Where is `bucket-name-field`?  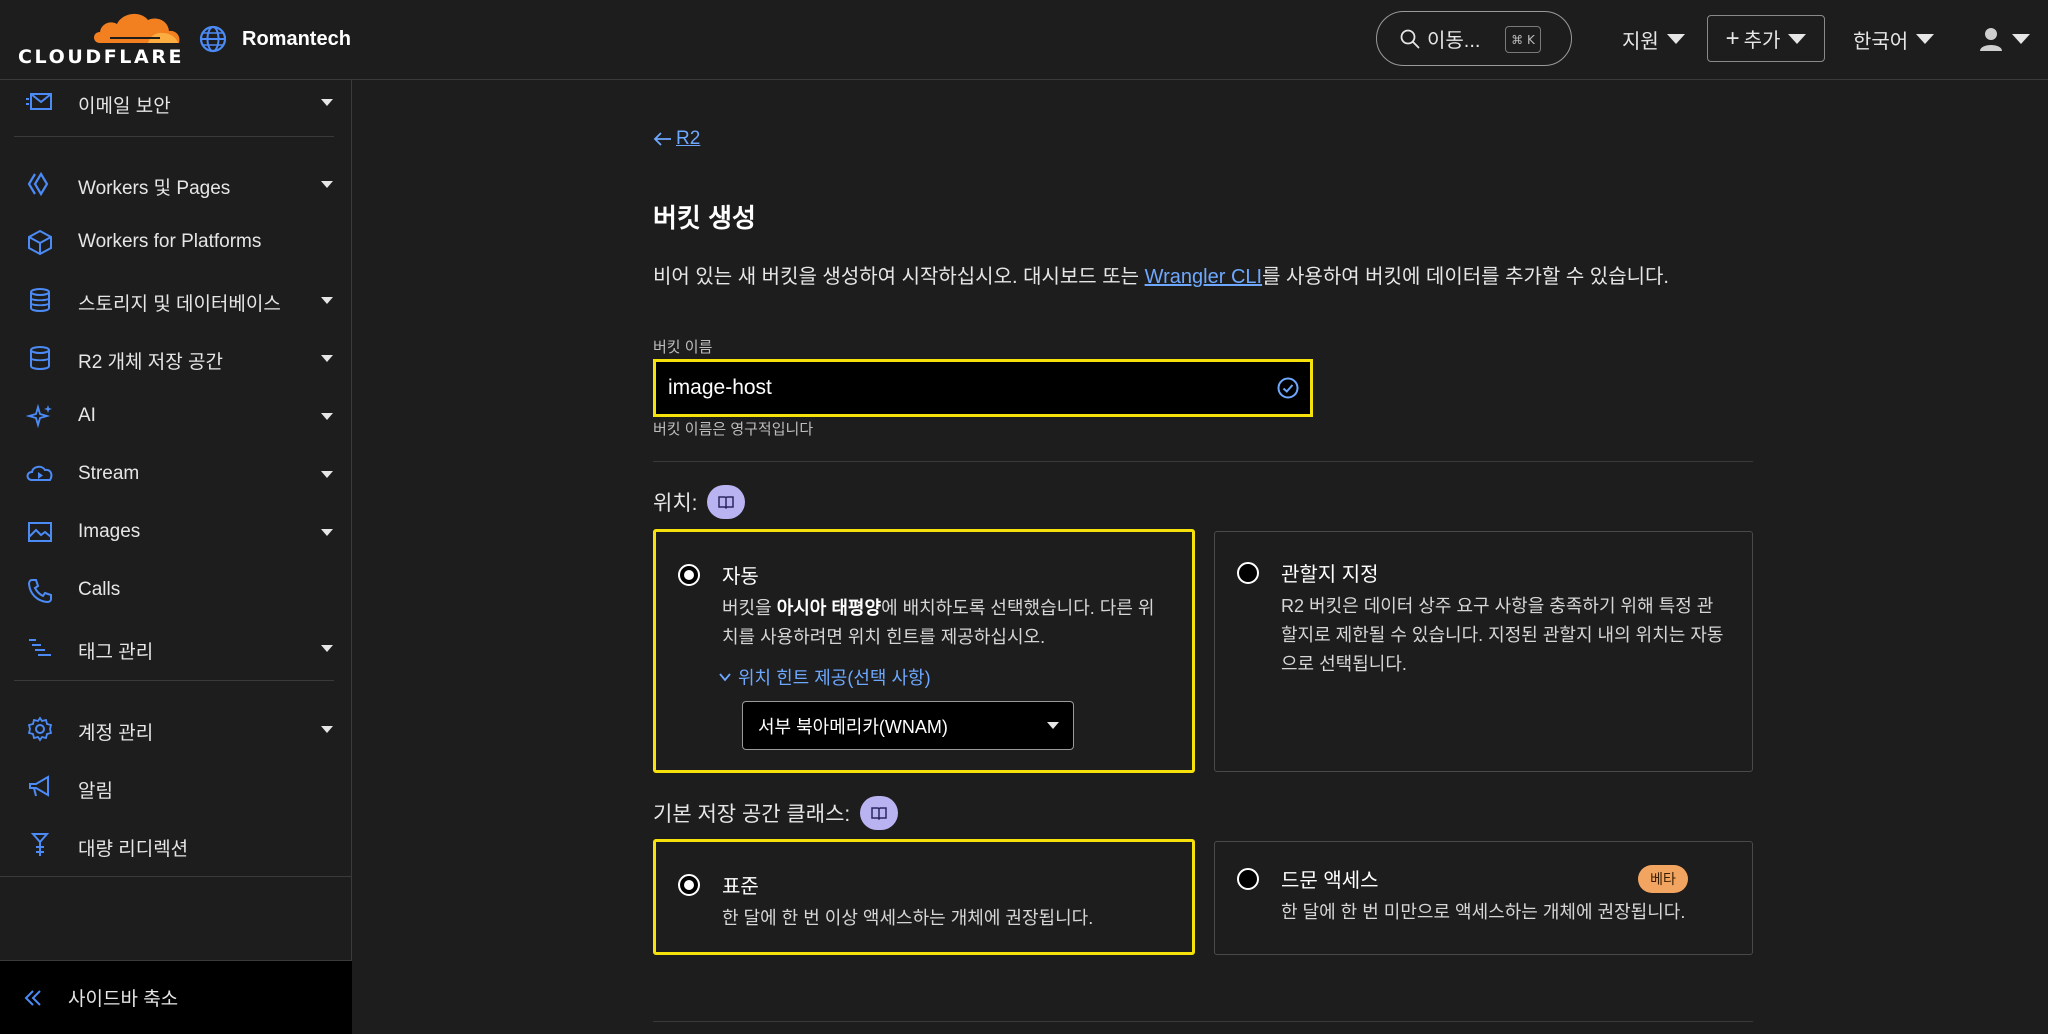 bucket-name-field is located at coordinates (983, 388).